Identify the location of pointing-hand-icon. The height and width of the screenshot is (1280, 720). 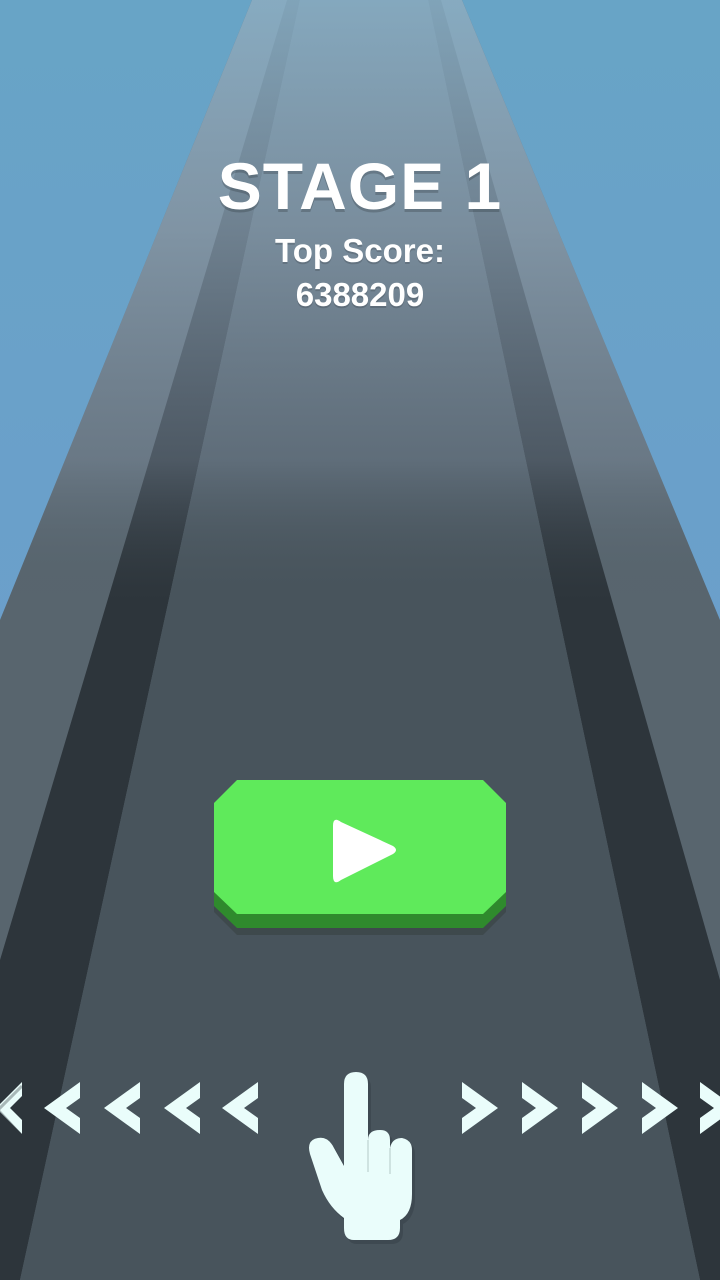
(362, 1158).